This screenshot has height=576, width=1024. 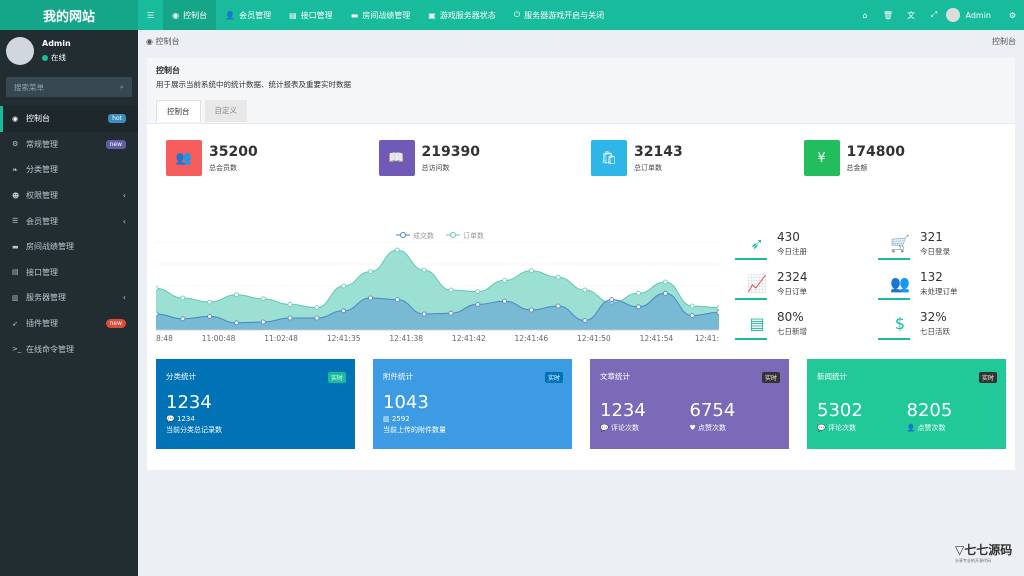 I want to click on gears-icon: ⚙, so click(x=1012, y=15).